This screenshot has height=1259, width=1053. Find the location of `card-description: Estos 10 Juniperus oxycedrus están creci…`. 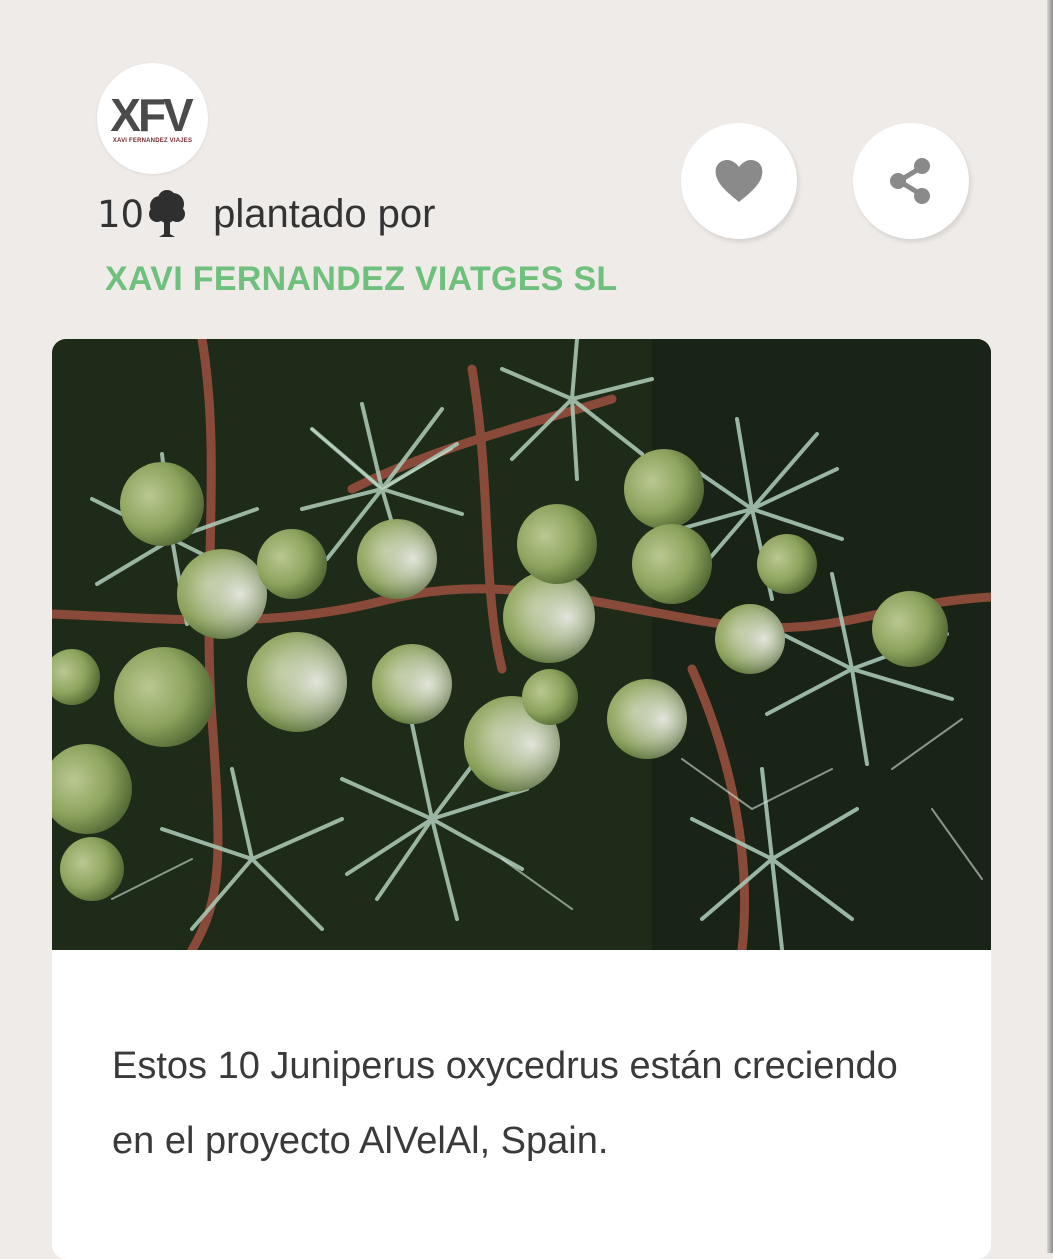

card-description: Estos 10 Juniperus oxycedrus están creci… is located at coordinates (505, 1103).